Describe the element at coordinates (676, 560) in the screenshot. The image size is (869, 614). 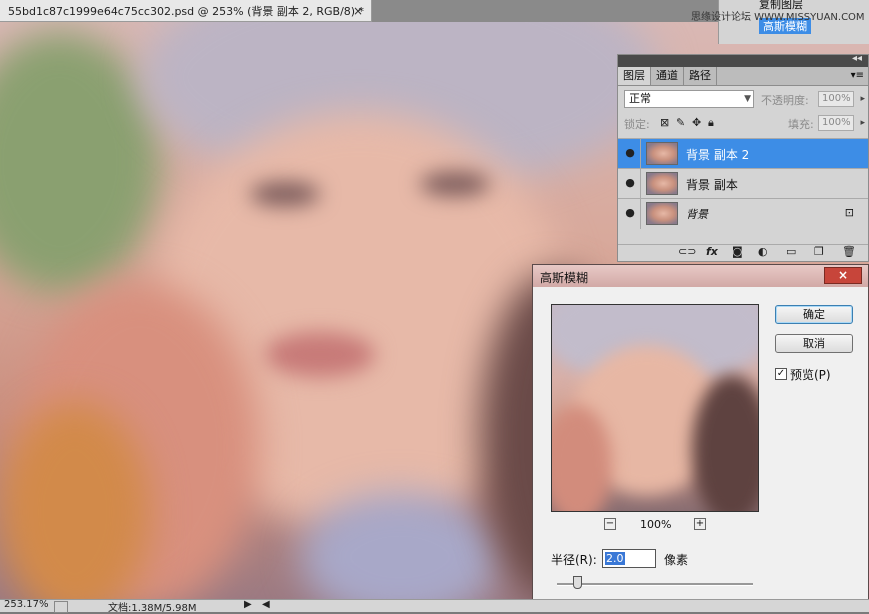
I see `radius-unit: 像素` at that location.